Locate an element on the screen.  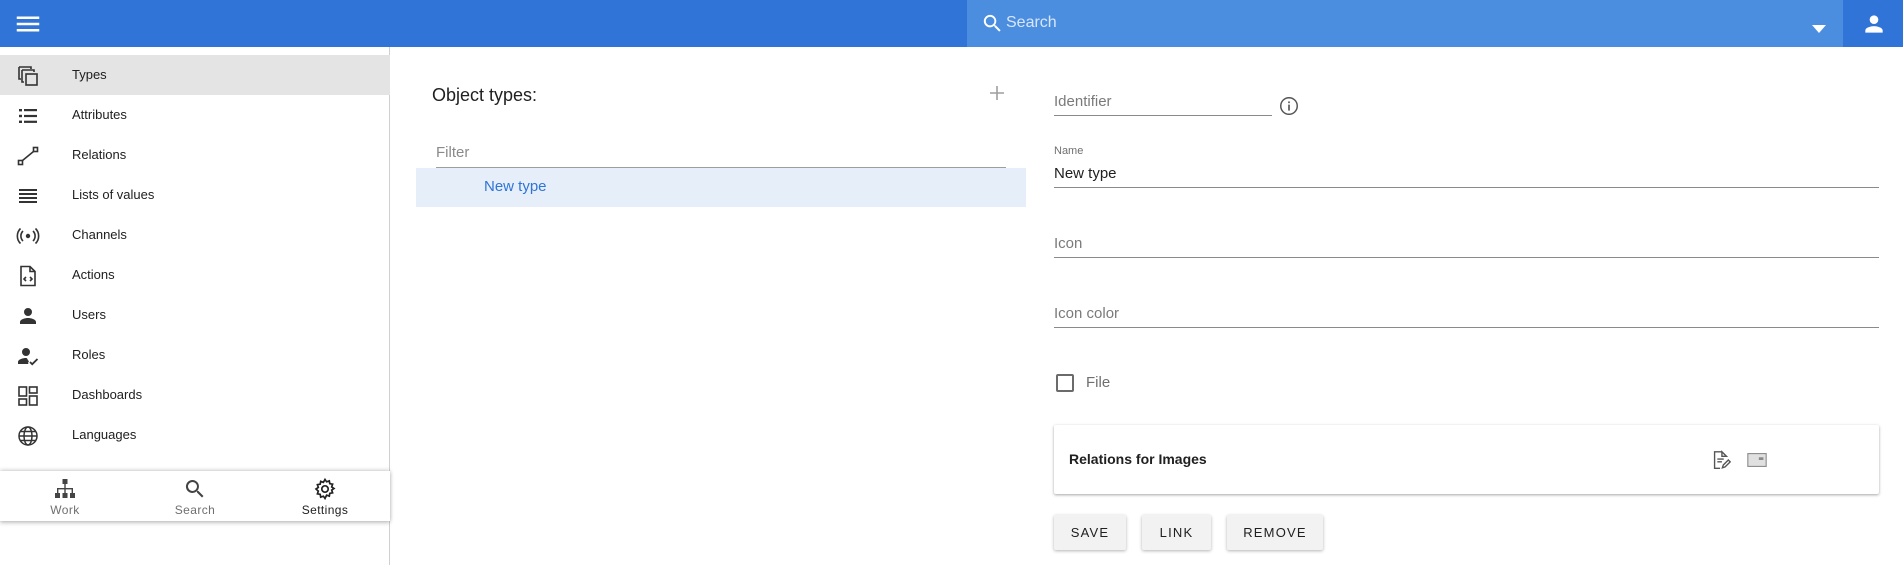
relations-icon is located at coordinates (28, 156).